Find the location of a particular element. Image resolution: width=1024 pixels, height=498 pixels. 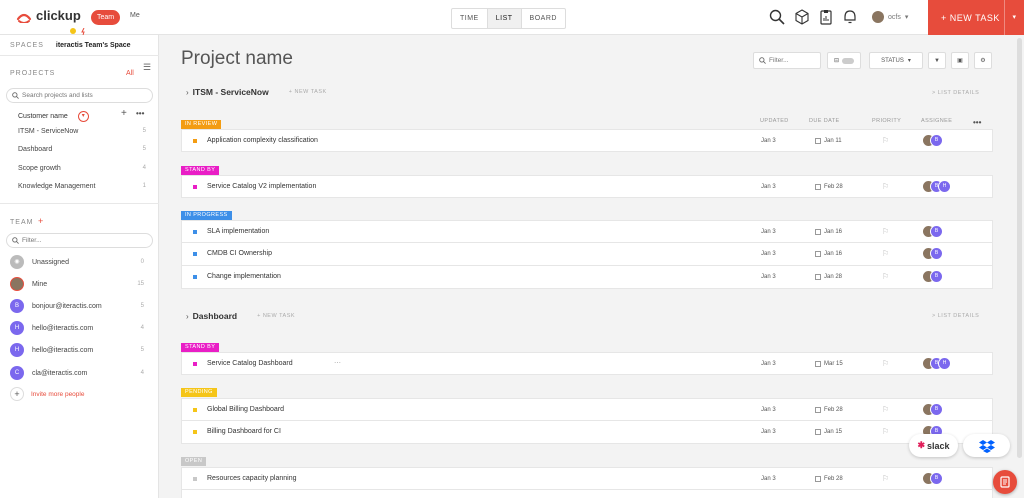

team-member-item: H hello@iteractis.com 4 is located at coordinates (77, 328).